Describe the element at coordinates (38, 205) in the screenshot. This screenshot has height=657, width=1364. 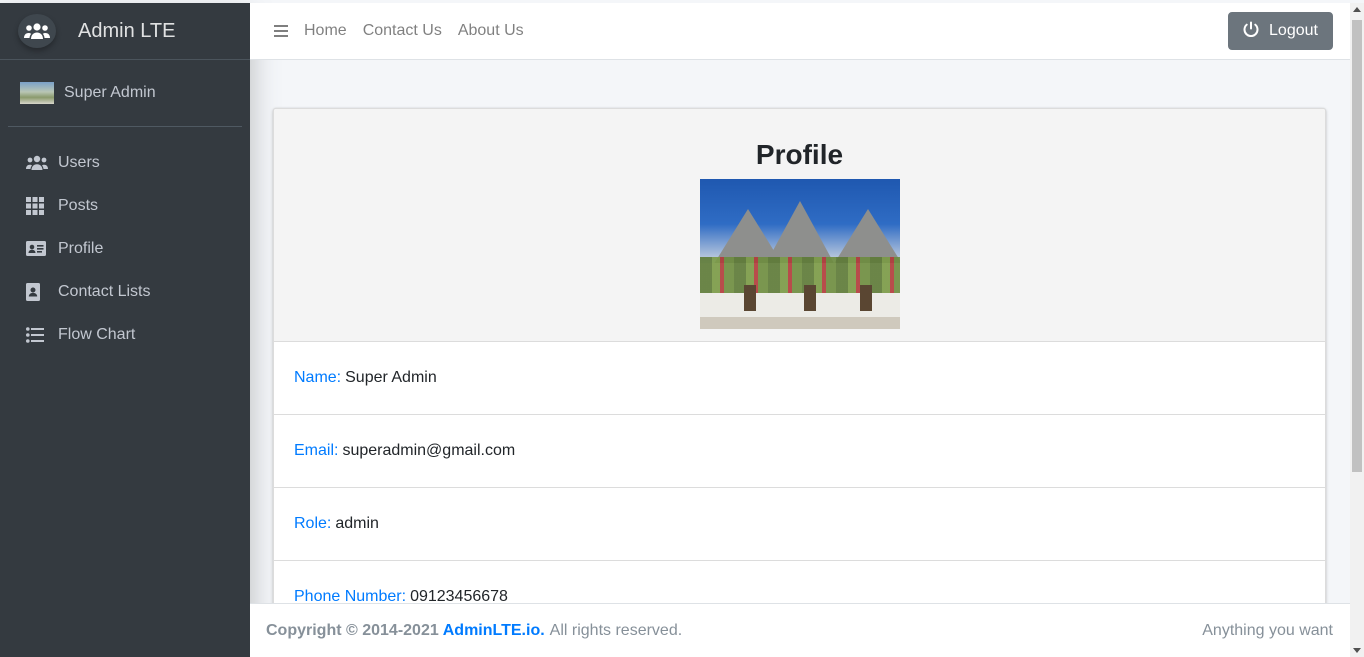
I see `grid-icon` at that location.